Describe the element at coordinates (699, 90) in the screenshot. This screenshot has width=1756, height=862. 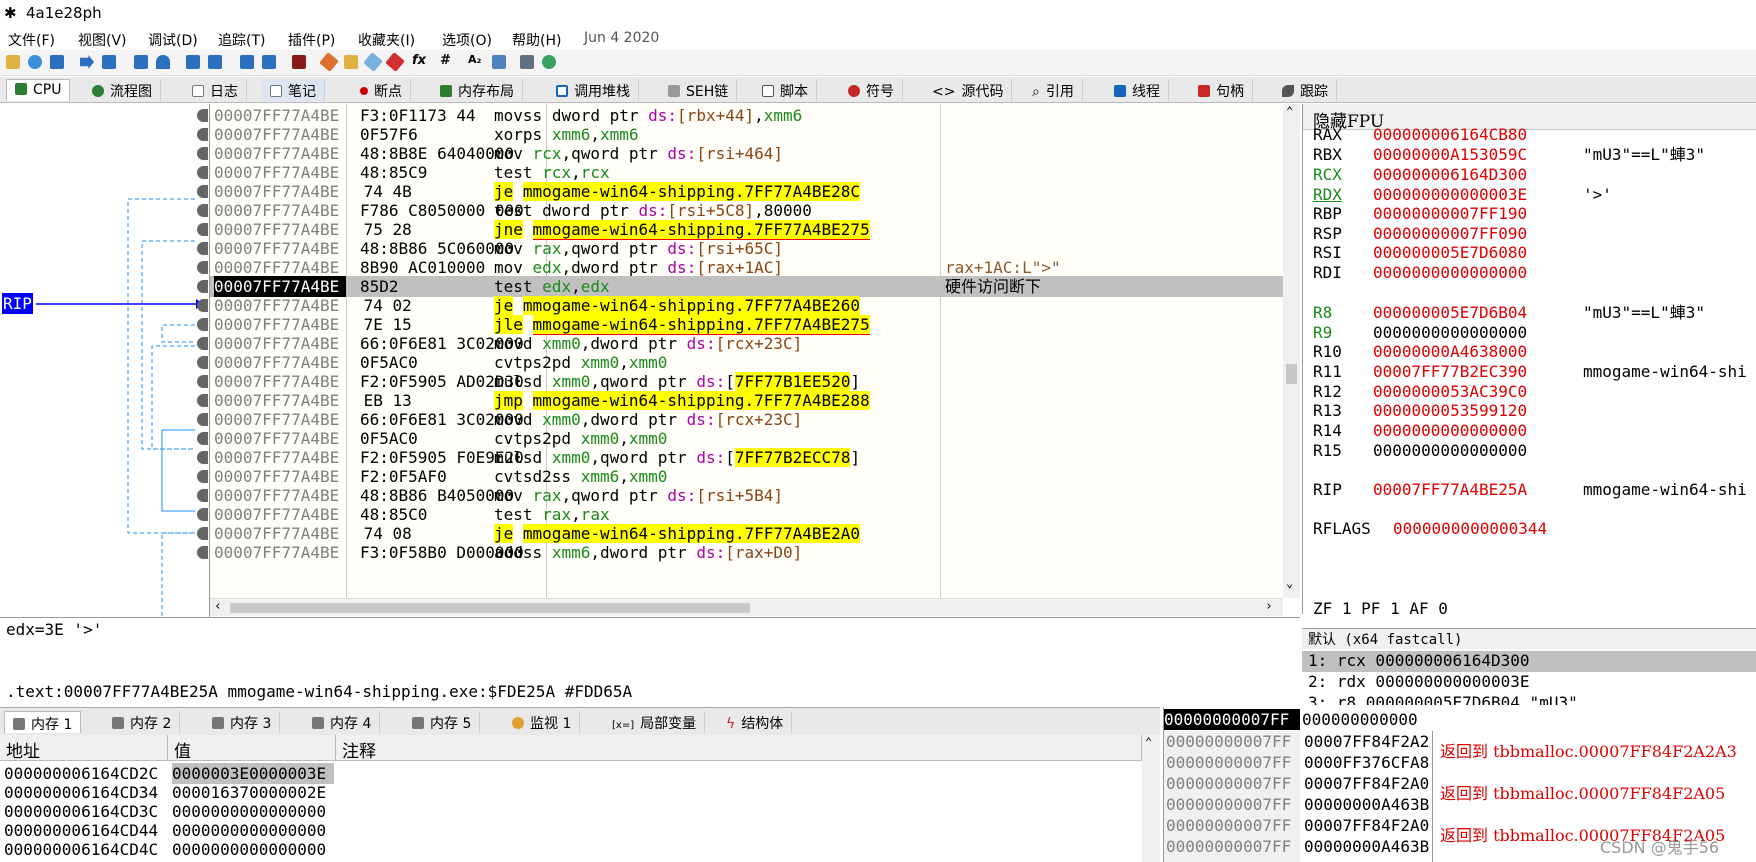
I see `tab-seh: SEH链` at that location.